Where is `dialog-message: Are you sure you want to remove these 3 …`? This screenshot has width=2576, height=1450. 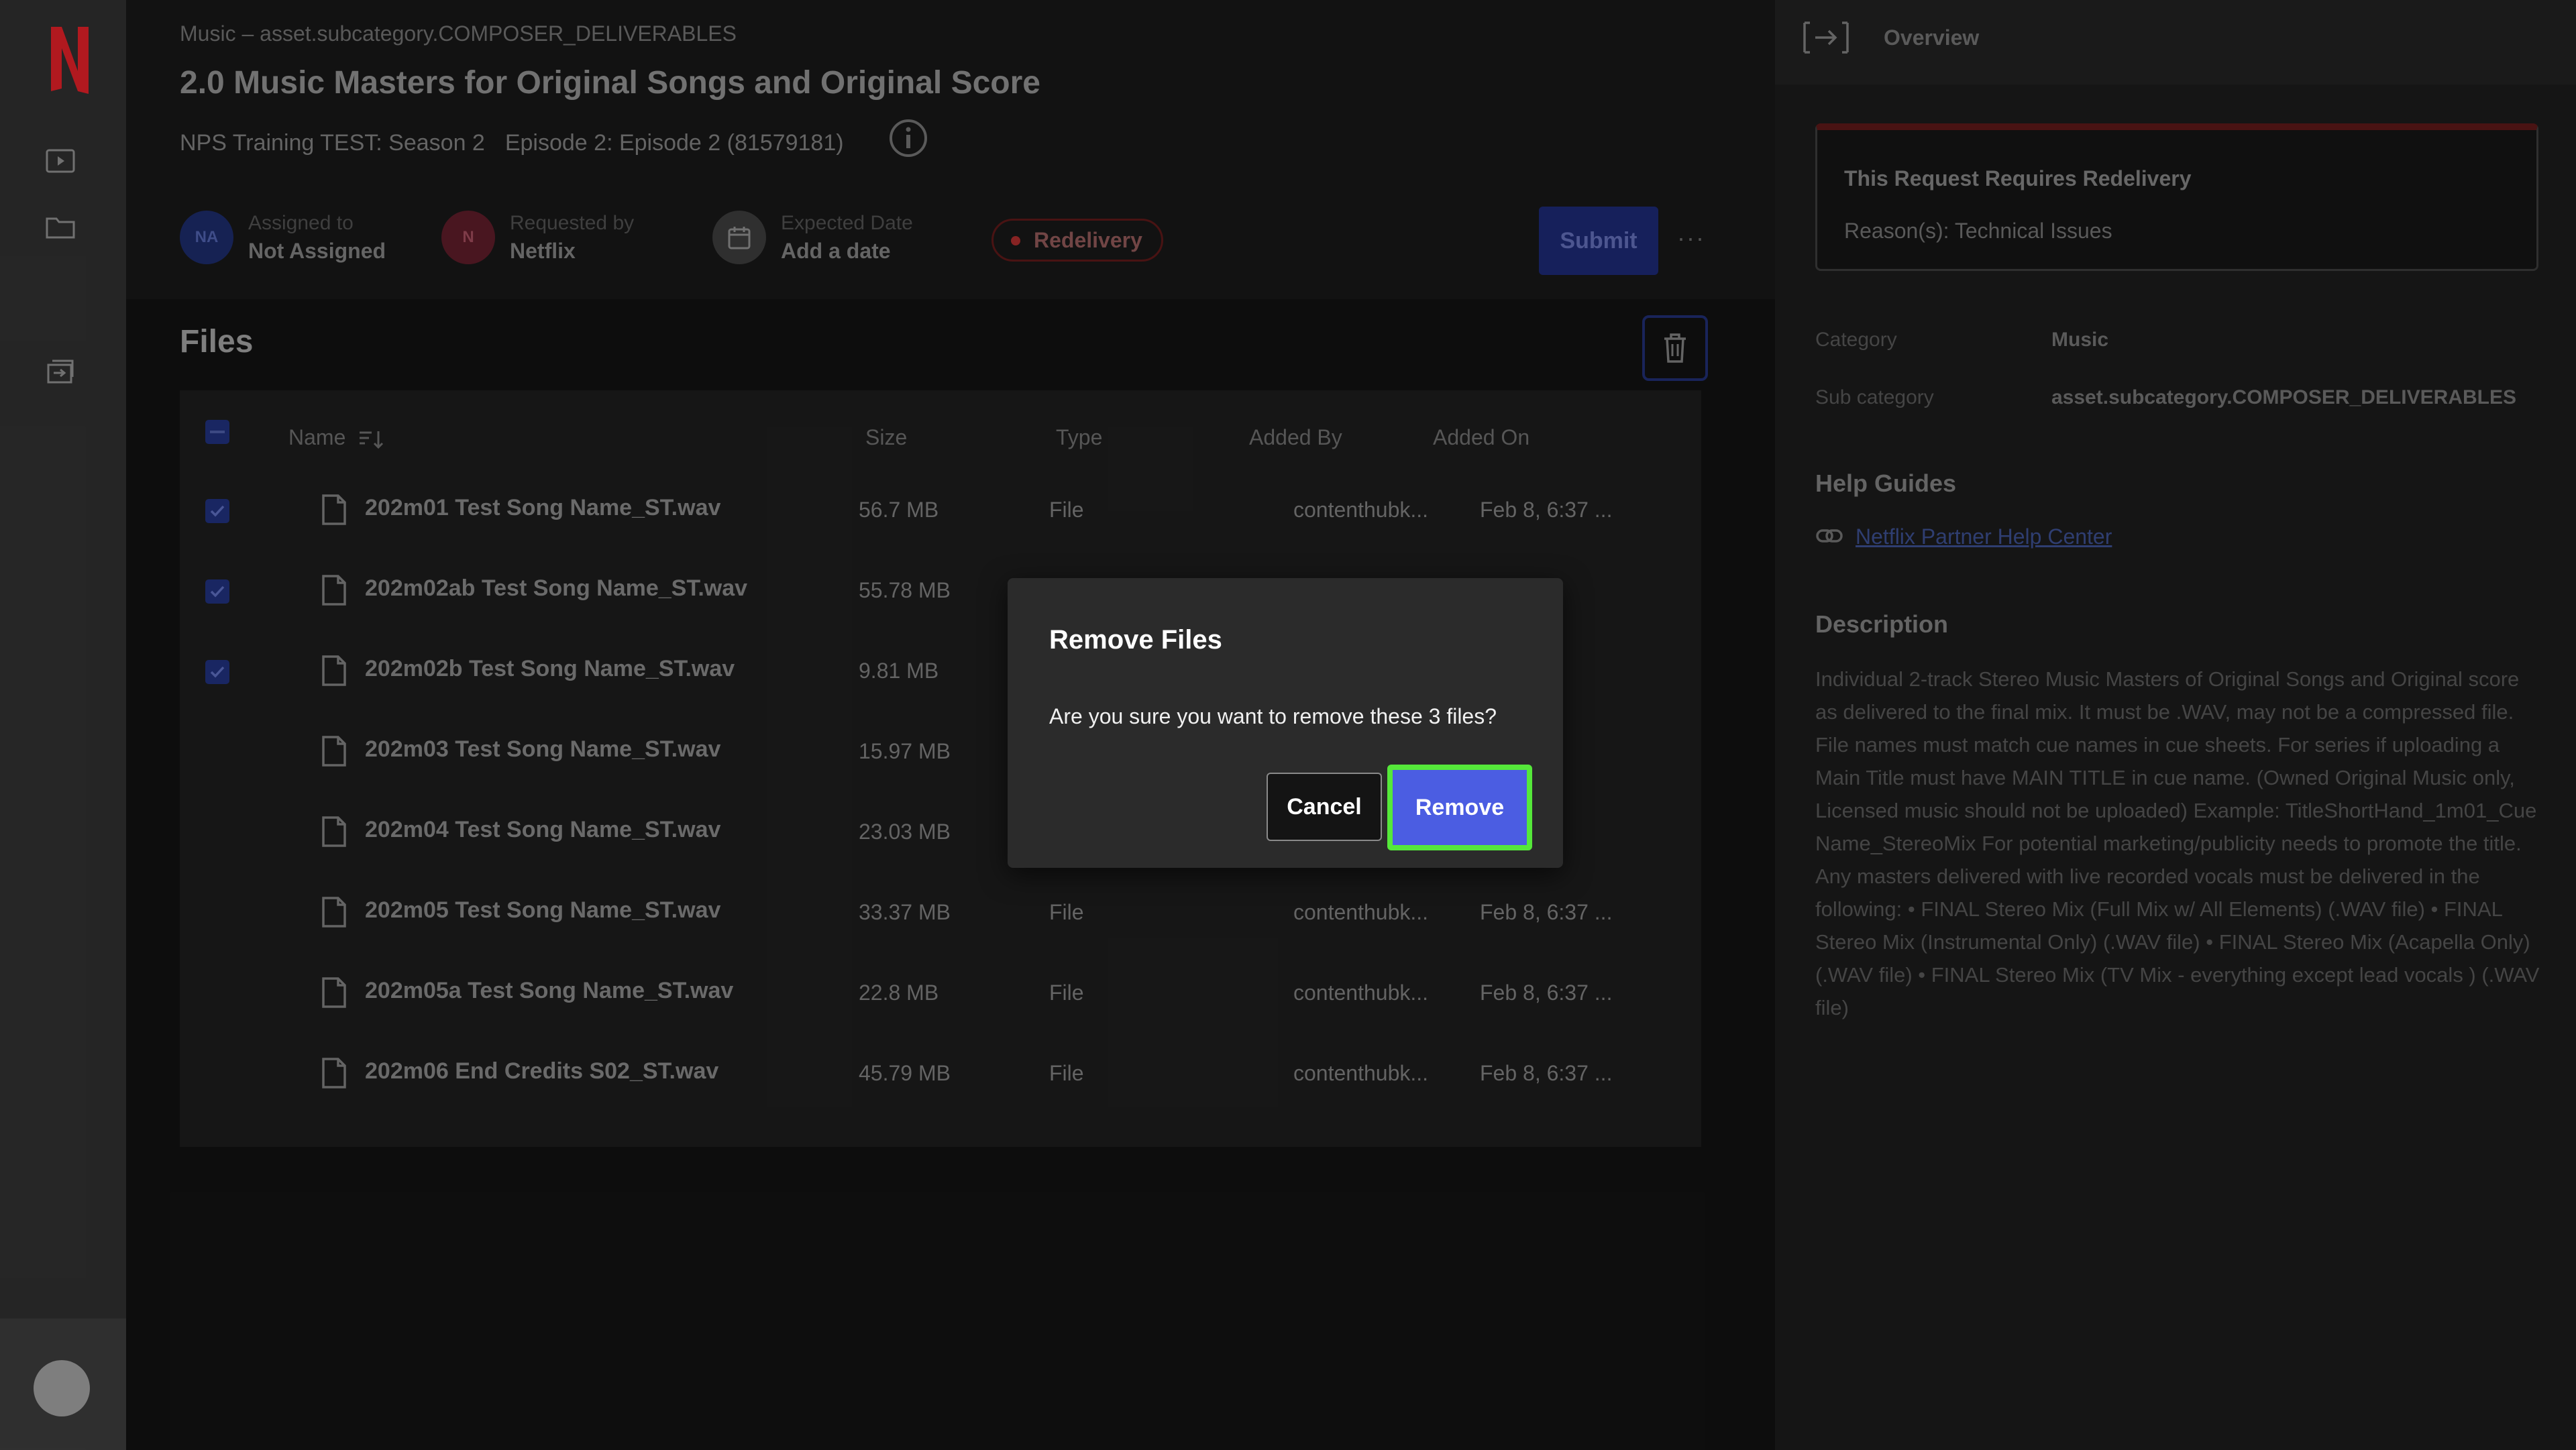
dialog-message: Are you sure you want to remove these 3 … is located at coordinates (1273, 716).